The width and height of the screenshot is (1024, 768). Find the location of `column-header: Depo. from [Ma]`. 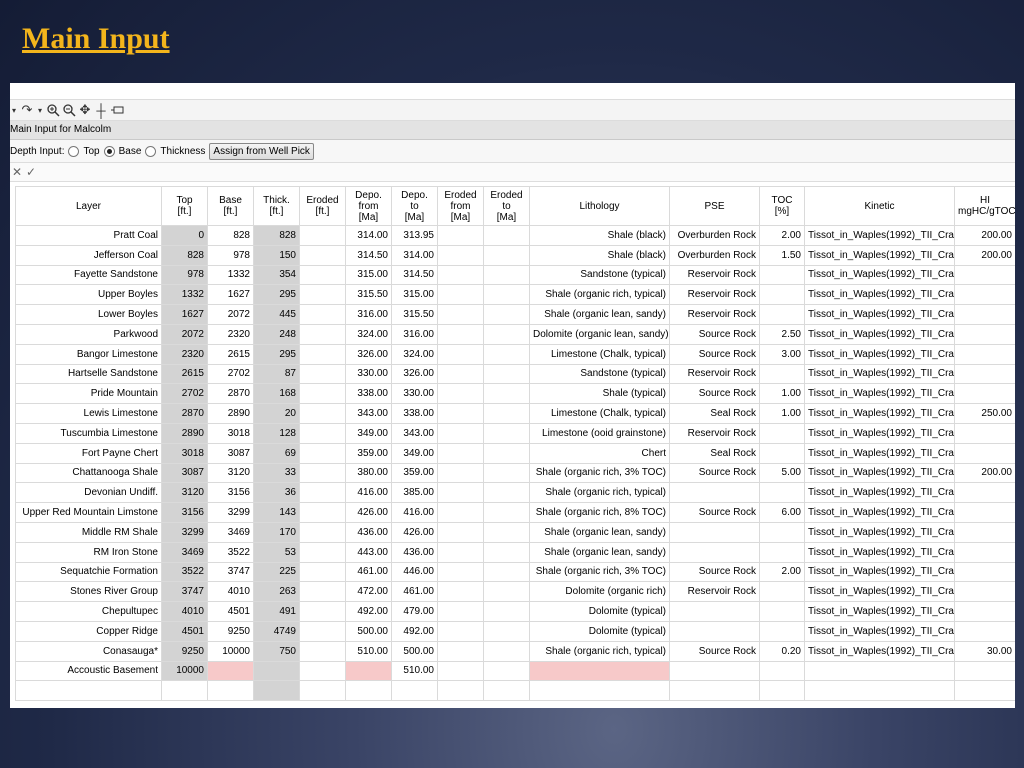

column-header: Depo. from [Ma] is located at coordinates (368, 206).